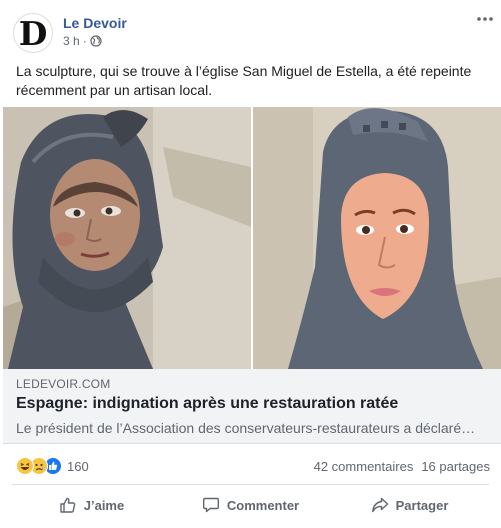 The image size is (501, 528). I want to click on reactions-summary: 160, so click(52, 466).